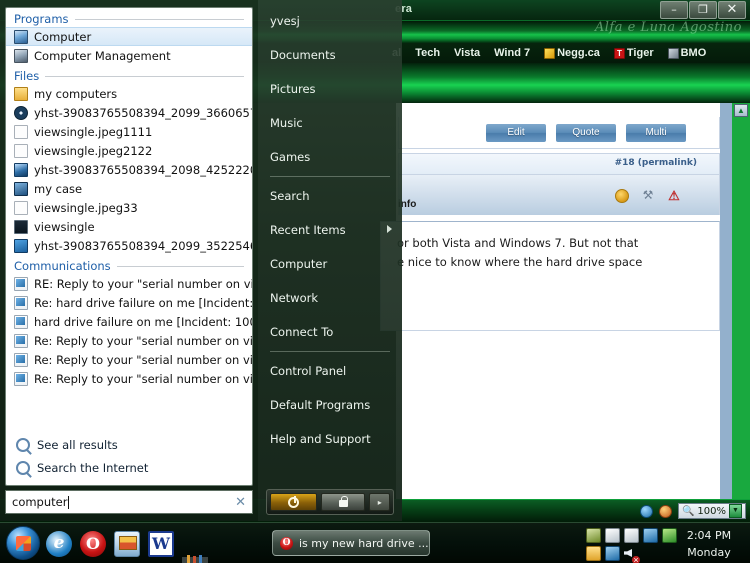  What do you see at coordinates (674, 196) in the screenshot?
I see `report-warning-icon: ⚠` at bounding box center [674, 196].